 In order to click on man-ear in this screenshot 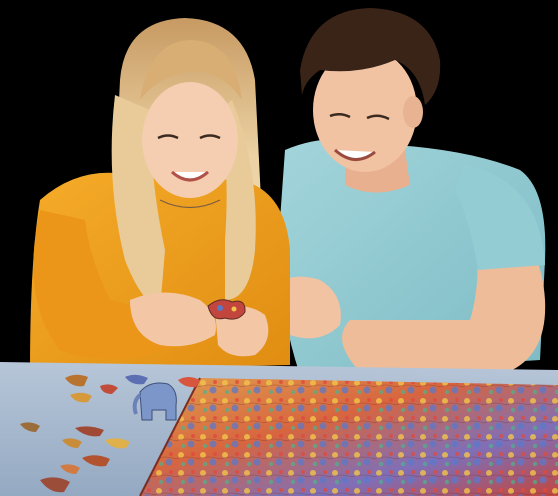, I will do `click(413, 112)`.